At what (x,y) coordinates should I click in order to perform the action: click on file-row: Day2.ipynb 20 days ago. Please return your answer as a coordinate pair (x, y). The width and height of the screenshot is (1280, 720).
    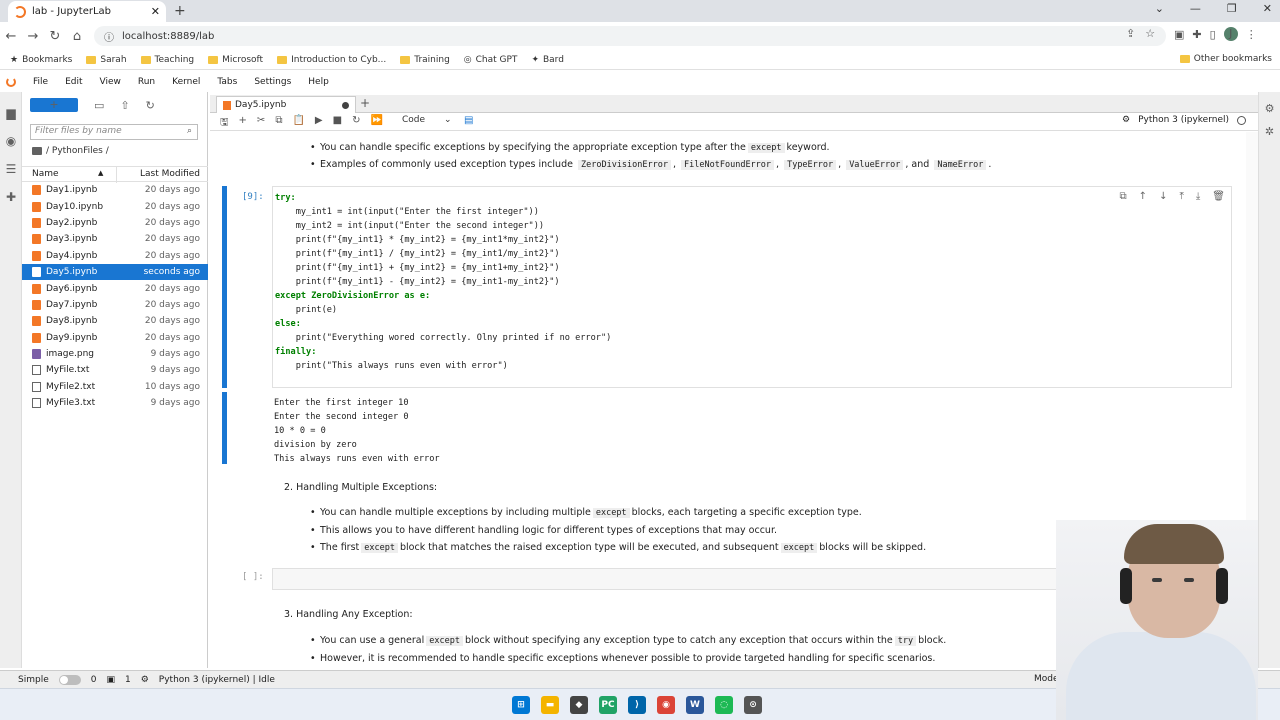
    Looking at the image, I should click on (115, 223).